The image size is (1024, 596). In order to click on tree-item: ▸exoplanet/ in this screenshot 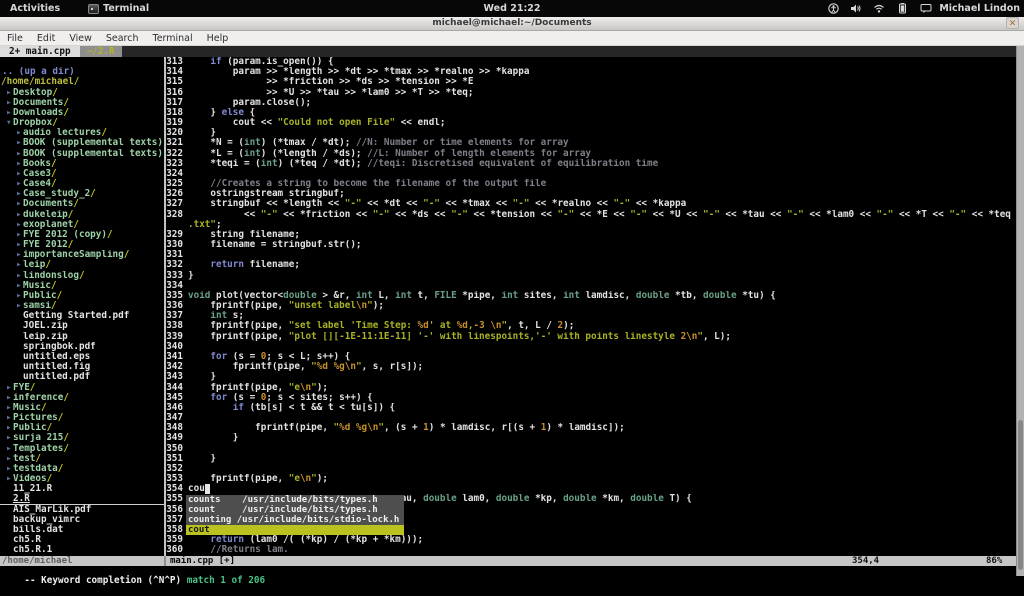, I will do `click(82, 225)`.